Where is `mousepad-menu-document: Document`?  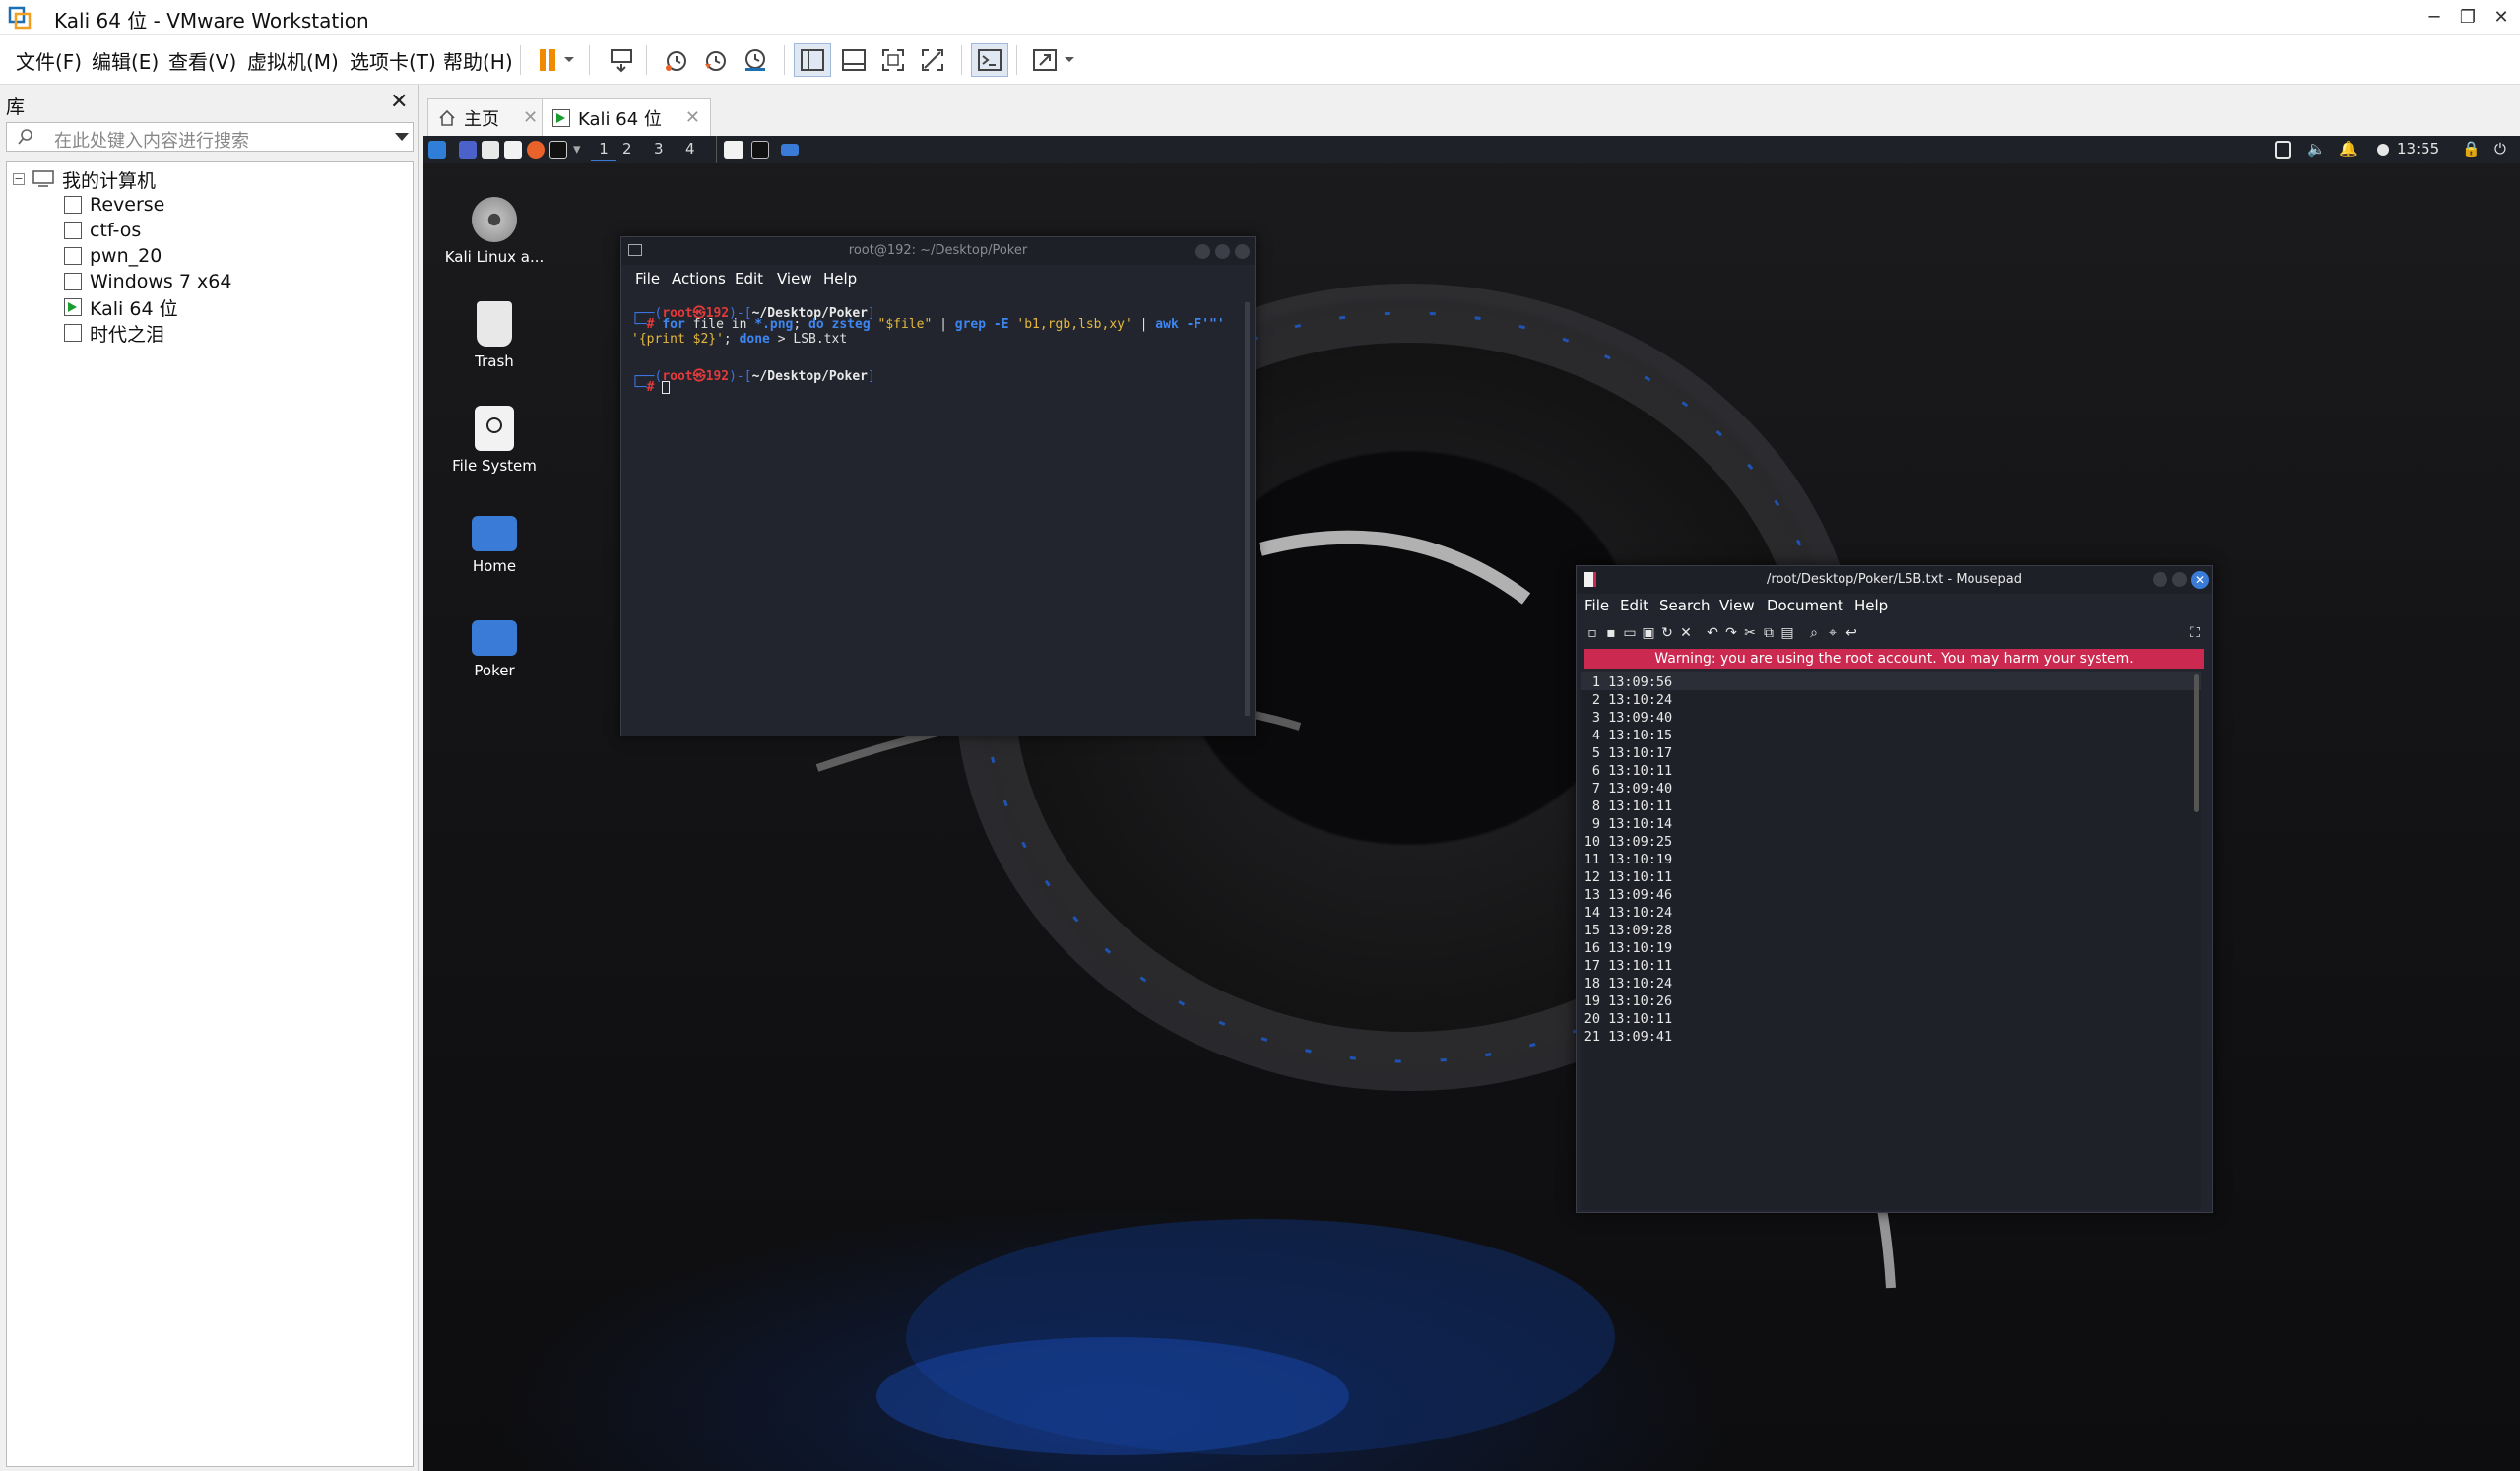 mousepad-menu-document: Document is located at coordinates (1805, 605).